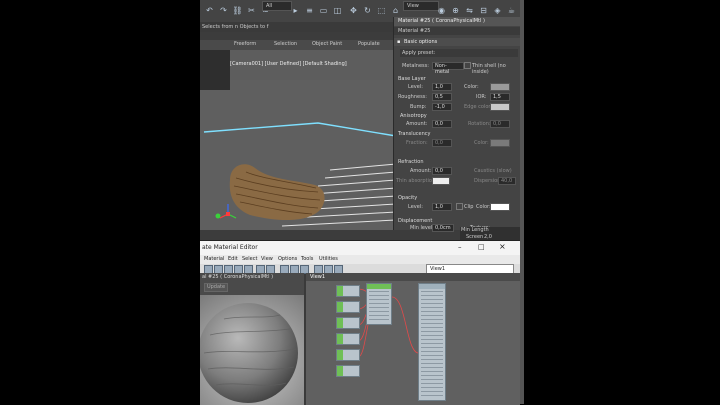 This screenshot has height=405, width=720. I want to click on thin-shell-checkbox, so click(467, 65).